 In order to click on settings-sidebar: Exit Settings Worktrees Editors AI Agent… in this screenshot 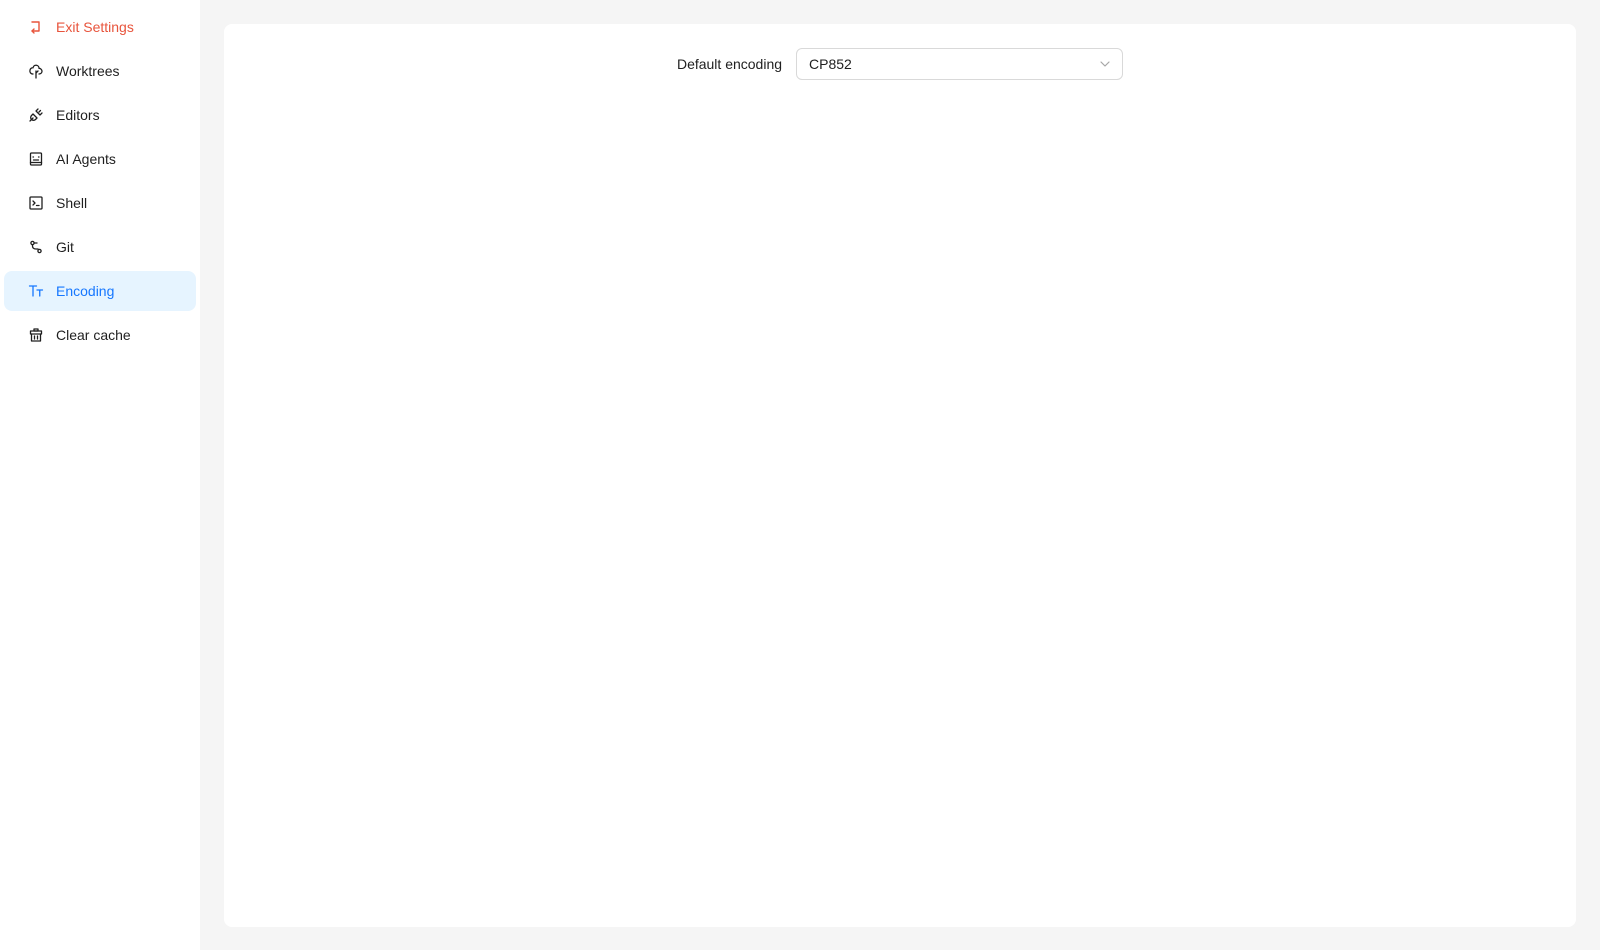, I will do `click(100, 475)`.